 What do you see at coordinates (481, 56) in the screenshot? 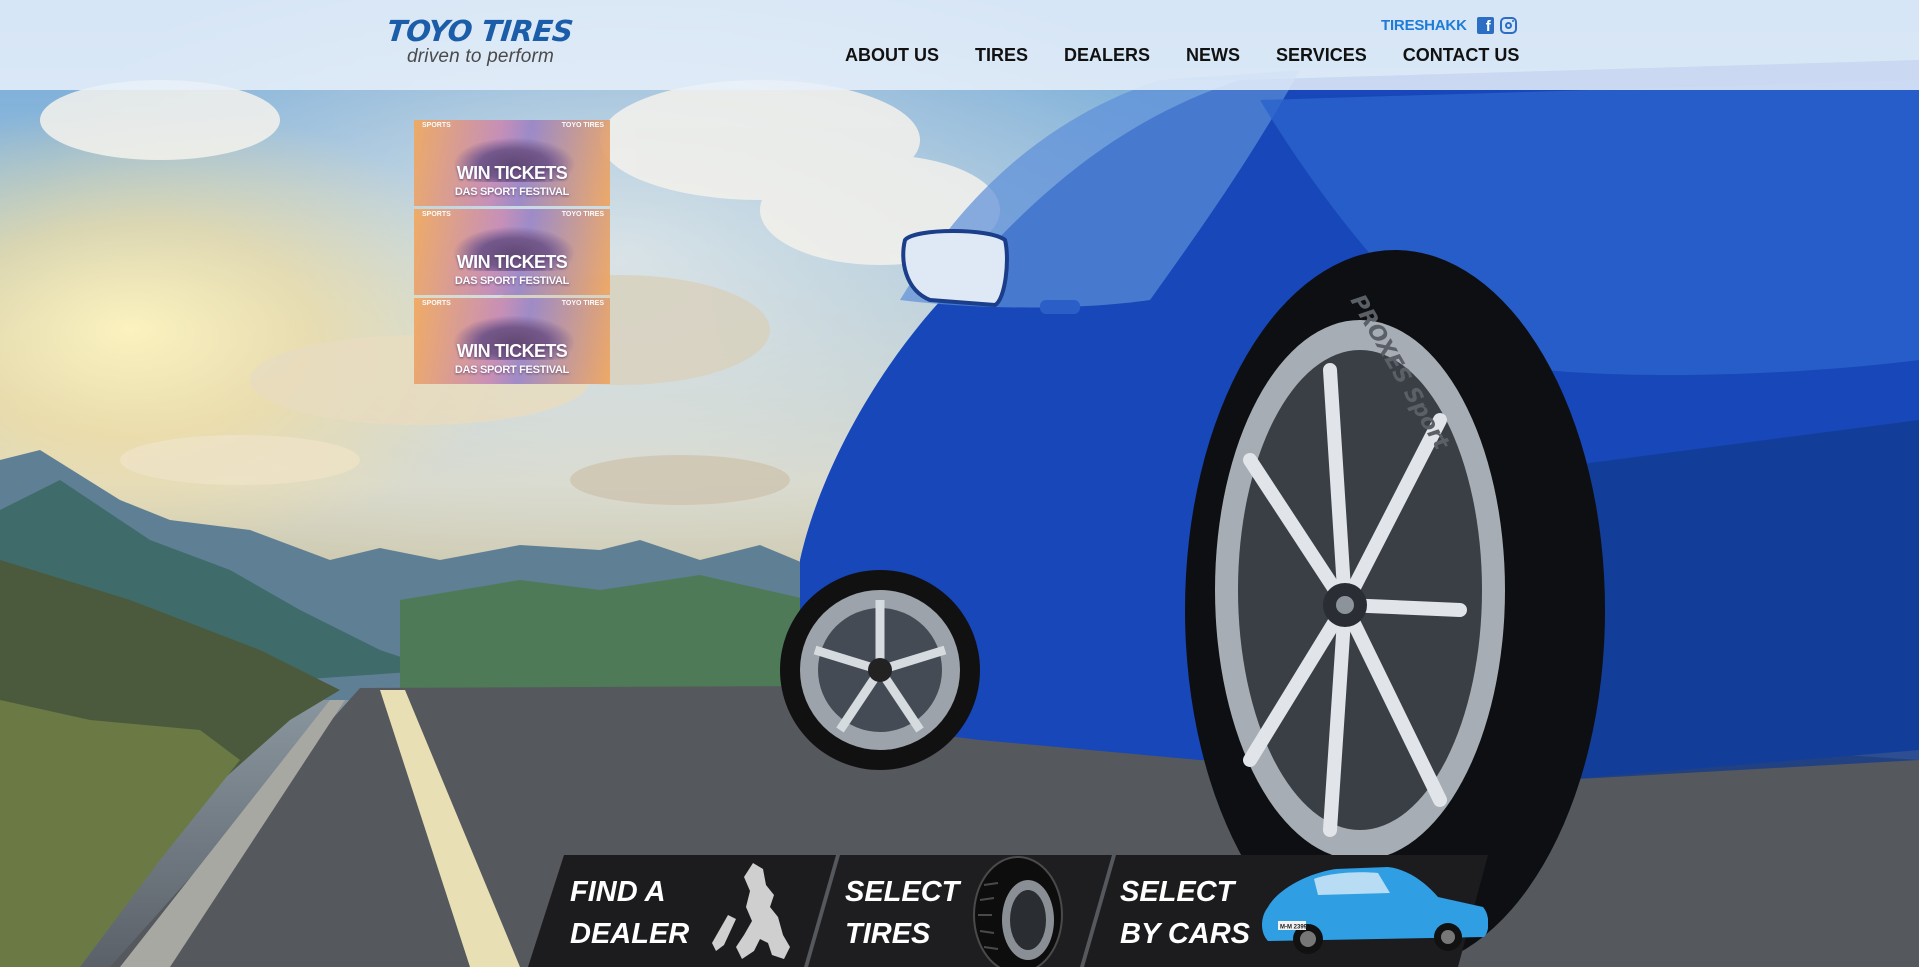
I see `logo-tagline: driven to perform` at bounding box center [481, 56].